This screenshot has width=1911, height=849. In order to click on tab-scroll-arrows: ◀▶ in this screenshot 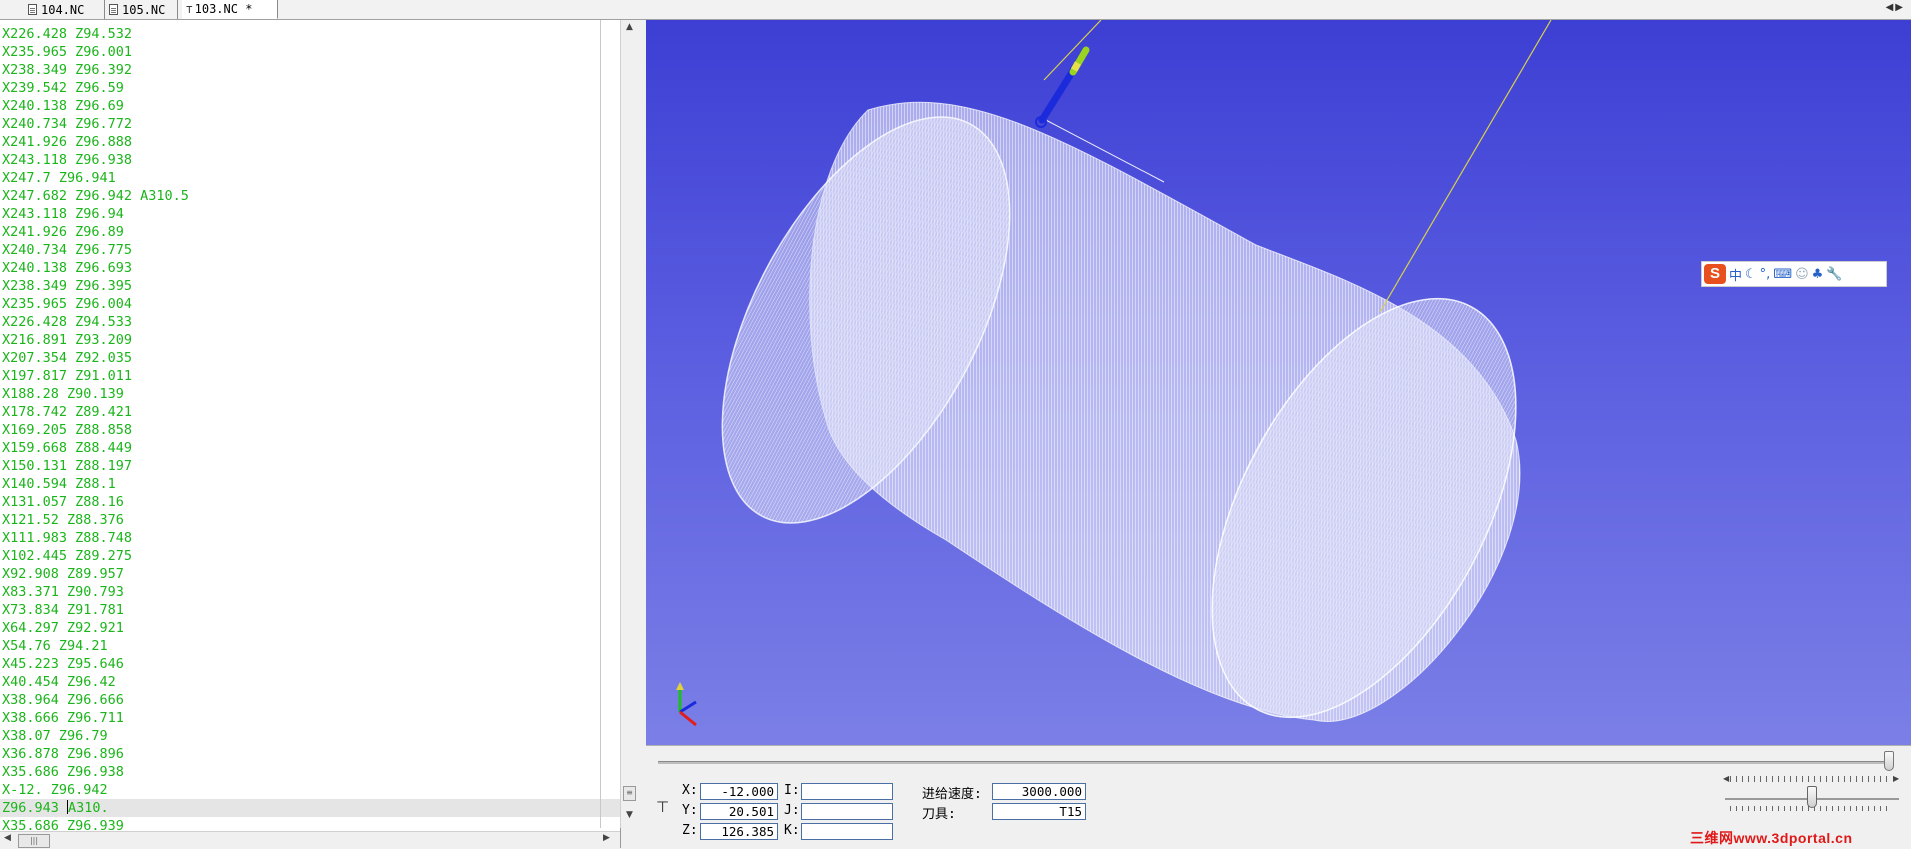, I will do `click(1895, 7)`.